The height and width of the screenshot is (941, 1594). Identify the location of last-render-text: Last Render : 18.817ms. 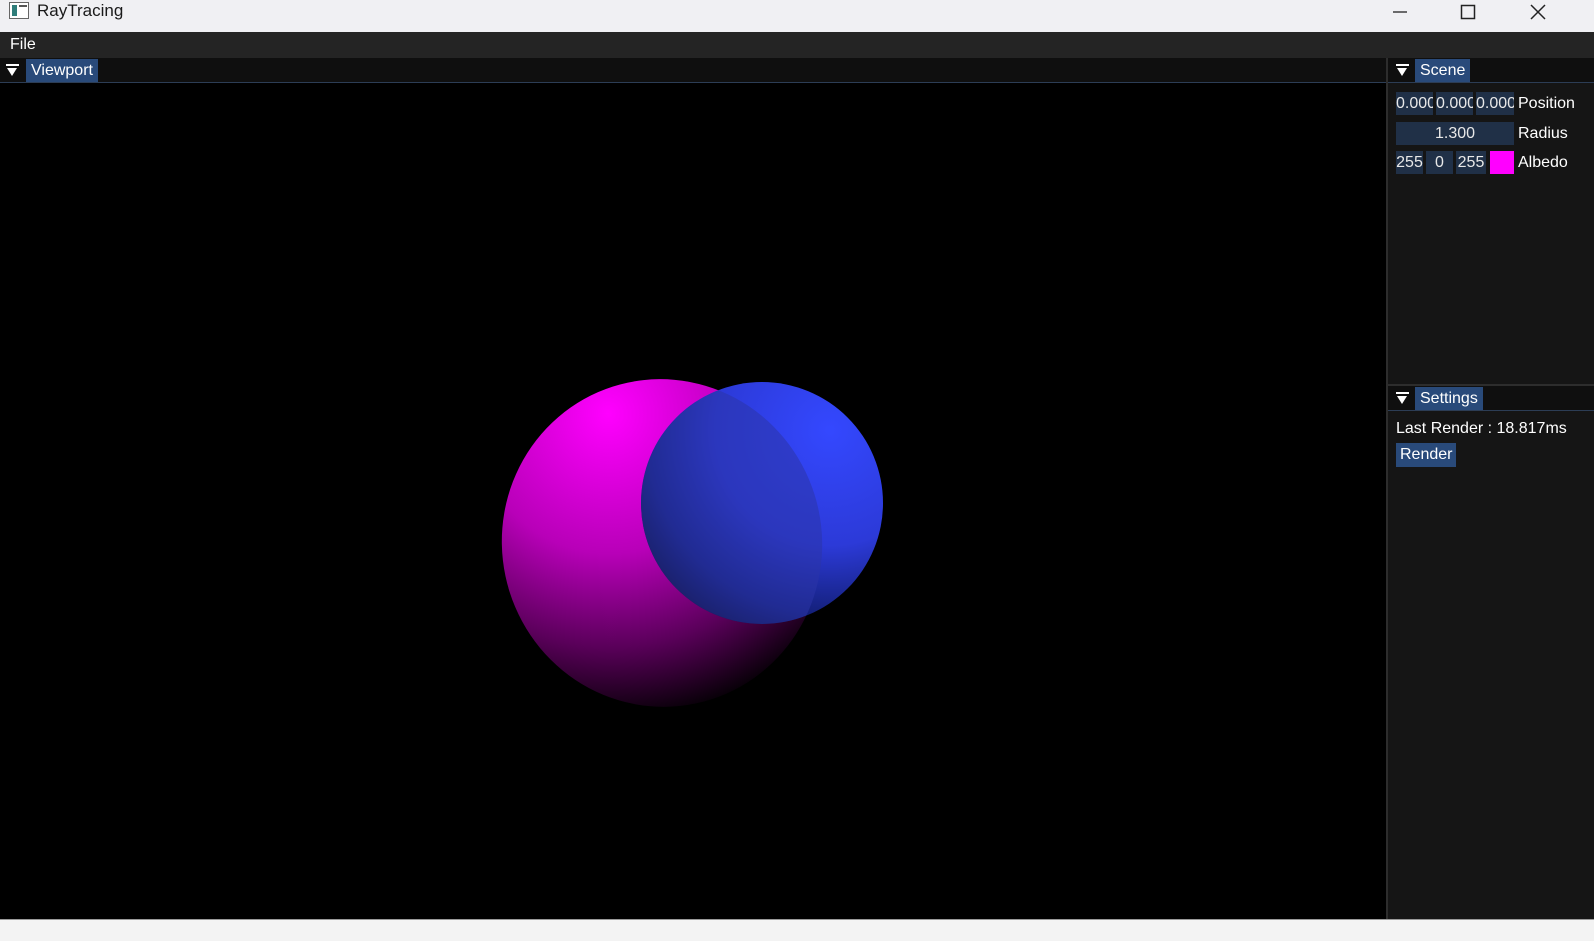
(1481, 428).